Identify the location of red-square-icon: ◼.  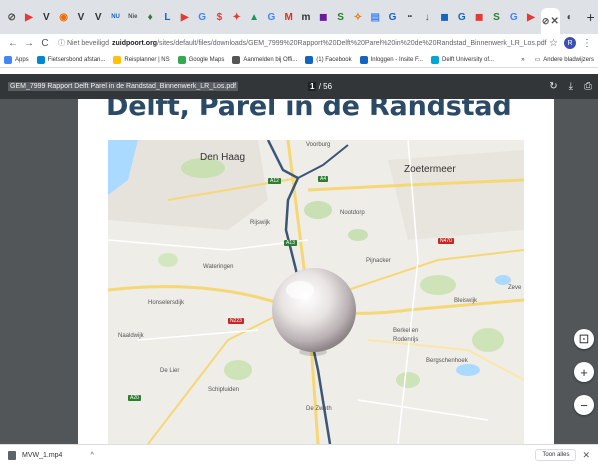
(479, 17).